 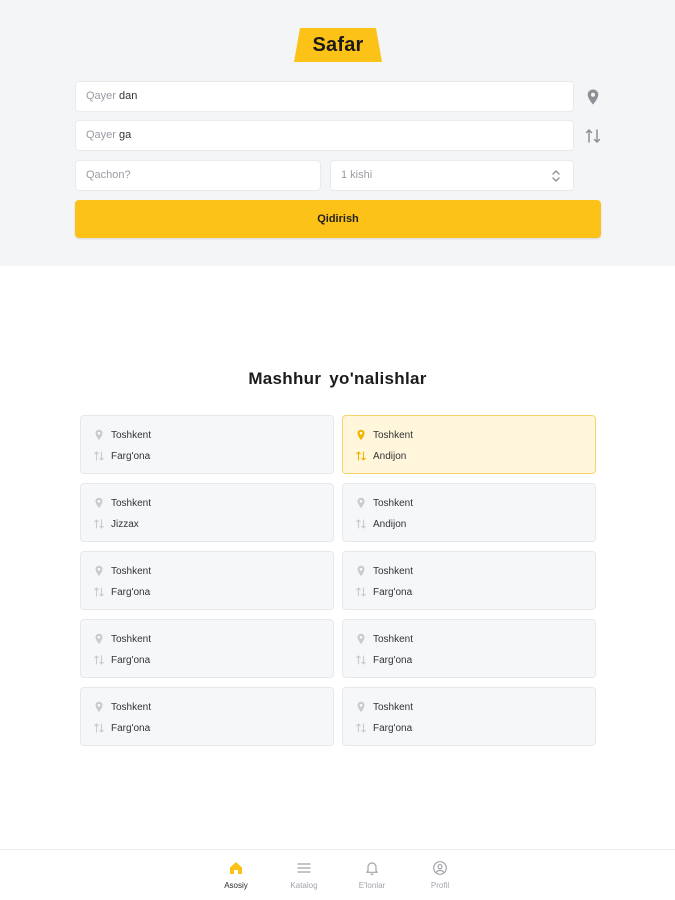 What do you see at coordinates (324, 135) in the screenshot?
I see `to-input: Qayer ga` at bounding box center [324, 135].